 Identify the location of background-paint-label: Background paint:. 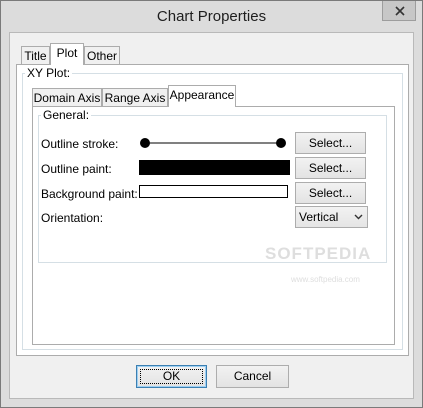
(89, 194).